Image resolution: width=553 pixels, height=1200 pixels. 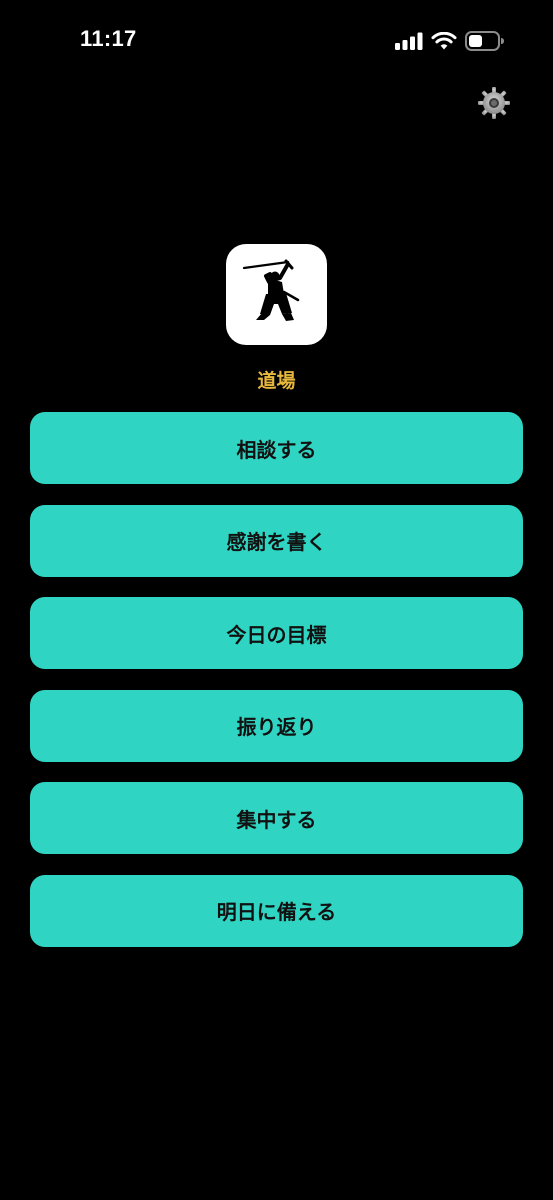 I want to click on focus-button: 集中する, so click(x=276, y=818).